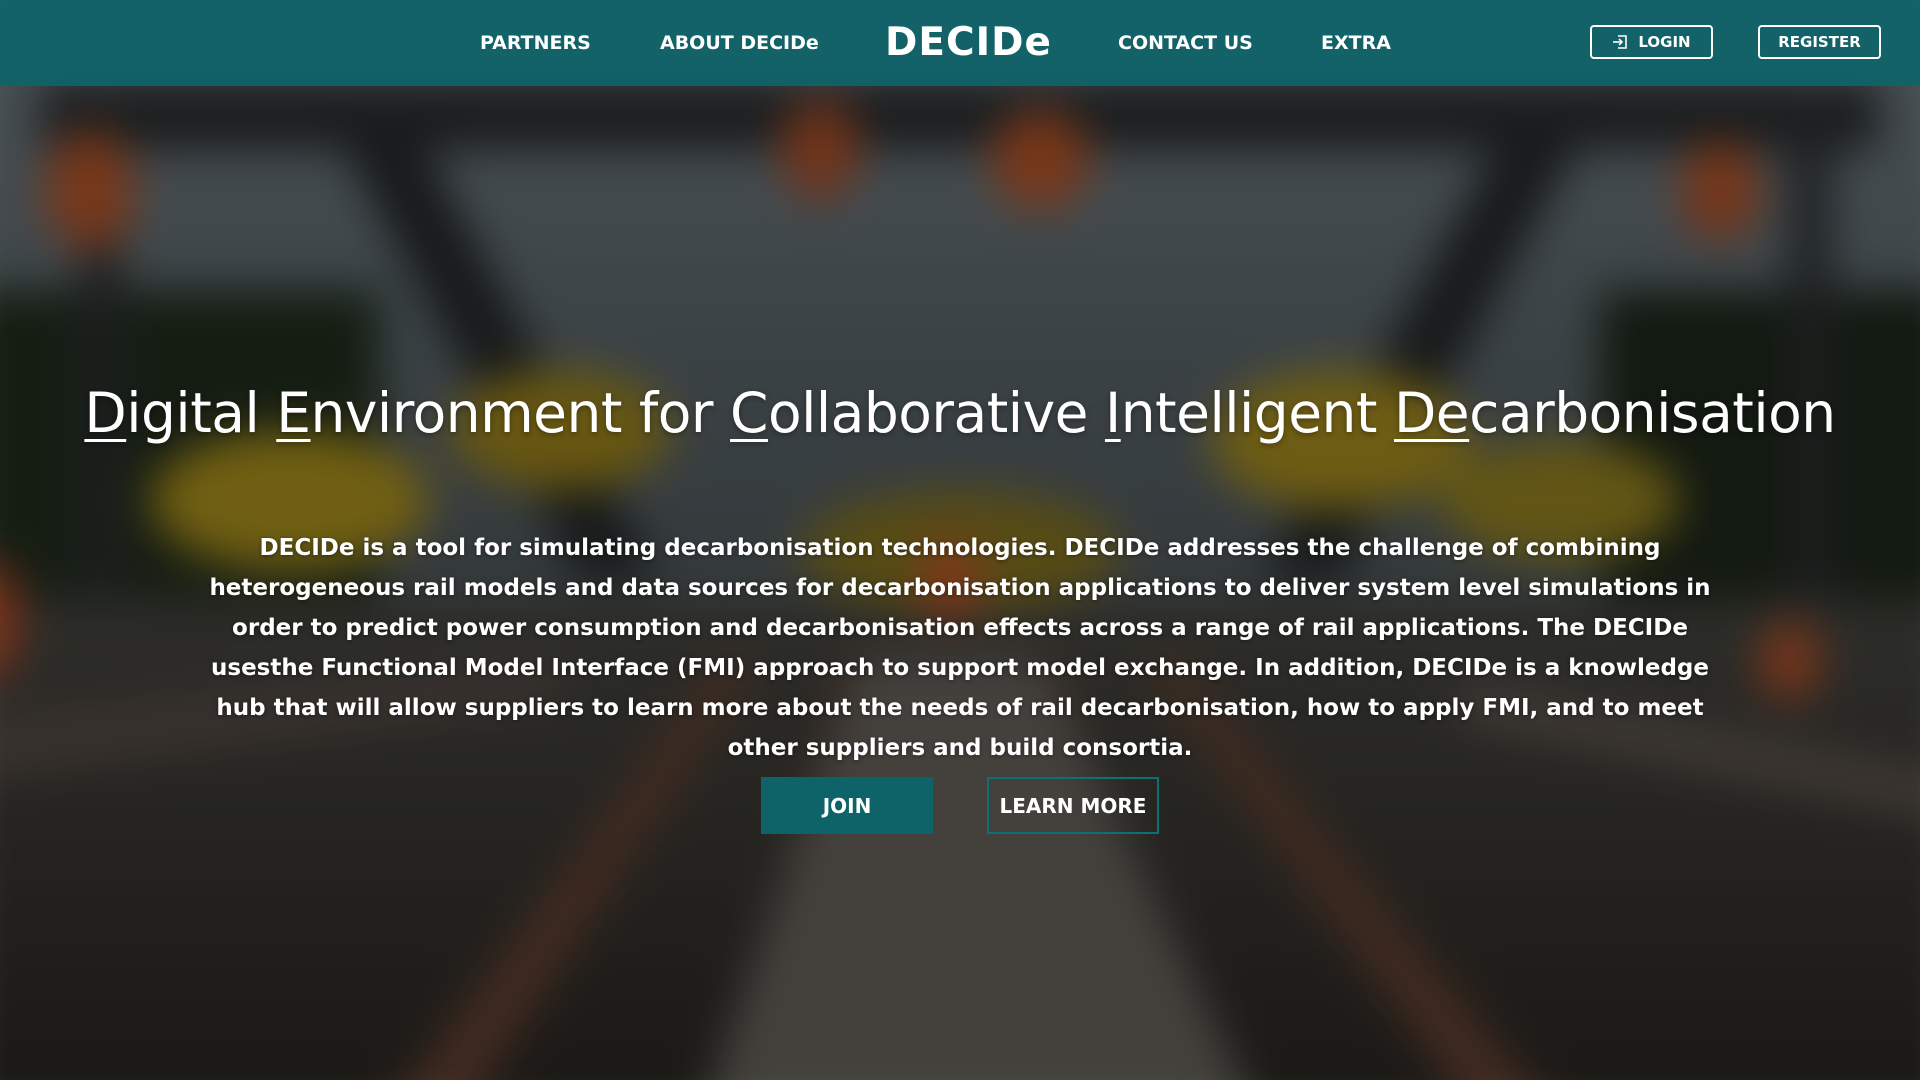  What do you see at coordinates (1652, 412) in the screenshot?
I see `title-text-segment: carbonisation` at bounding box center [1652, 412].